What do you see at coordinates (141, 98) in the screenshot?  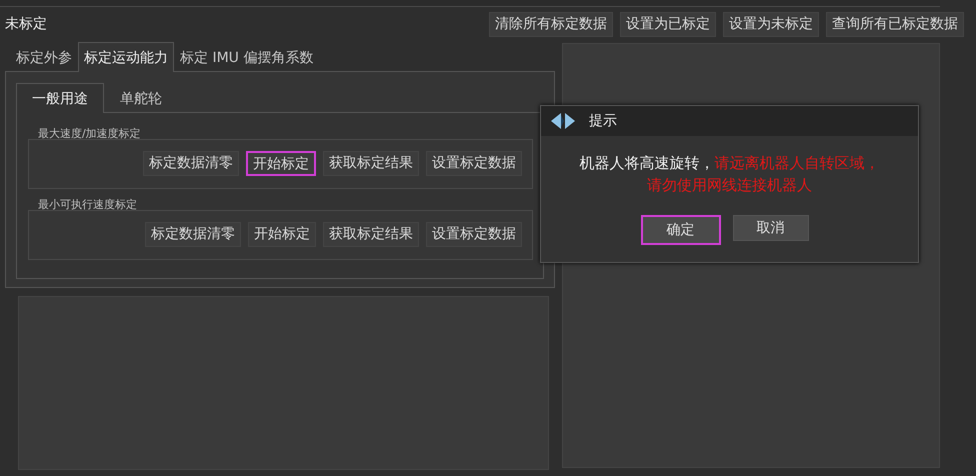 I see `tab: 单舵轮` at bounding box center [141, 98].